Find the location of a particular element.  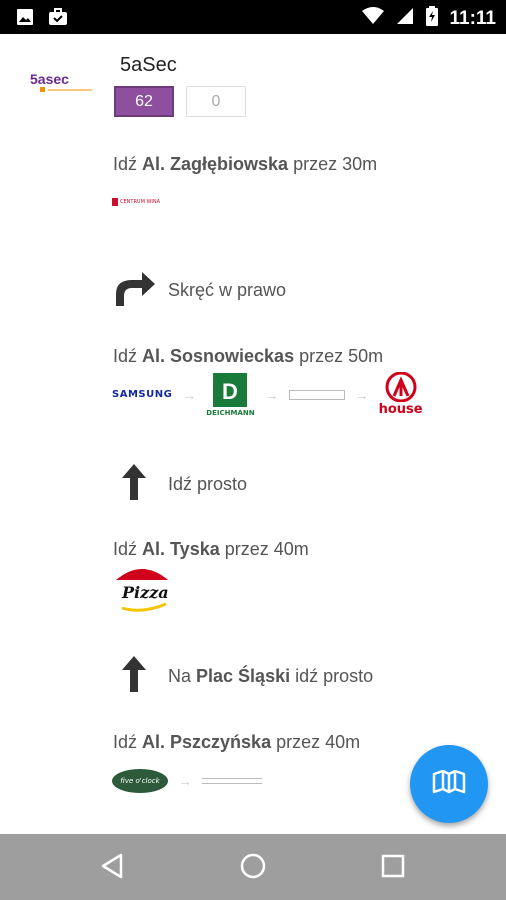

street-name: Al. Pszczyńska is located at coordinates (207, 742).